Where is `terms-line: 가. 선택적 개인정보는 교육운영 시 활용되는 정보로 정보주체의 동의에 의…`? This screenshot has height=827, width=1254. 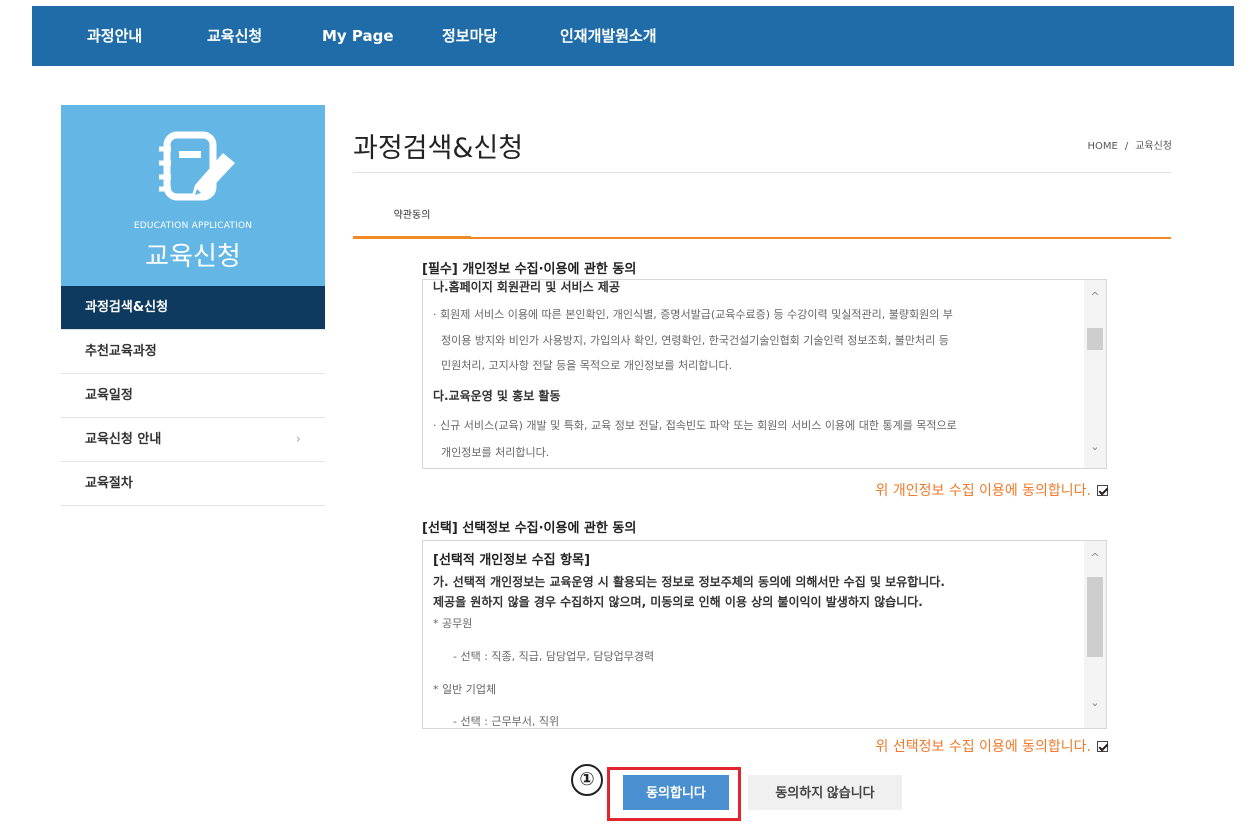
terms-line: 가. 선택적 개인정보는 교육운영 시 활용되는 정보로 정보주체의 동의에 의… is located at coordinates (689, 582).